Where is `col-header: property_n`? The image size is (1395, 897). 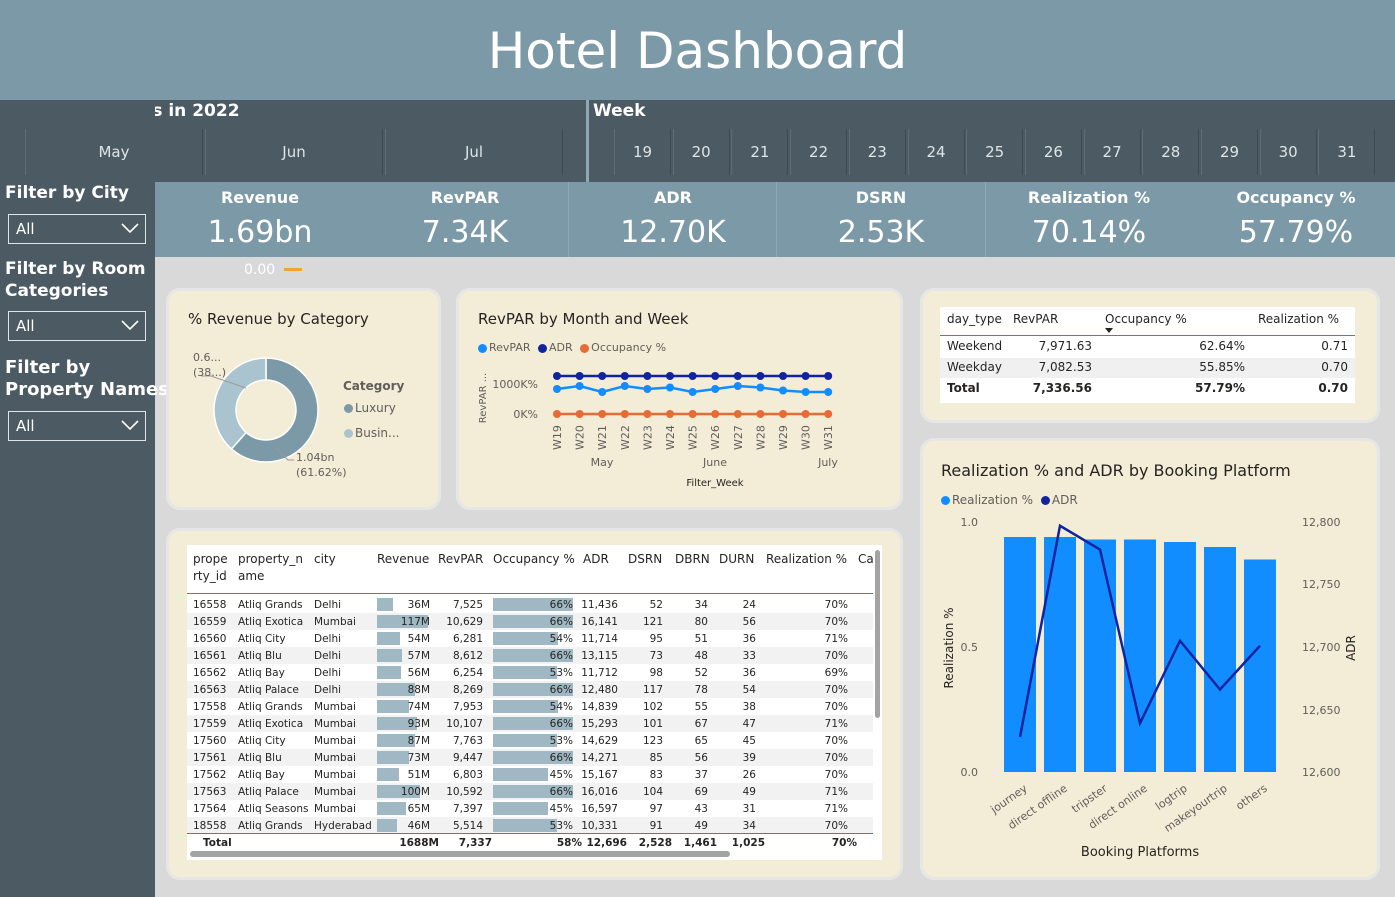 col-header: property_n is located at coordinates (270, 559).